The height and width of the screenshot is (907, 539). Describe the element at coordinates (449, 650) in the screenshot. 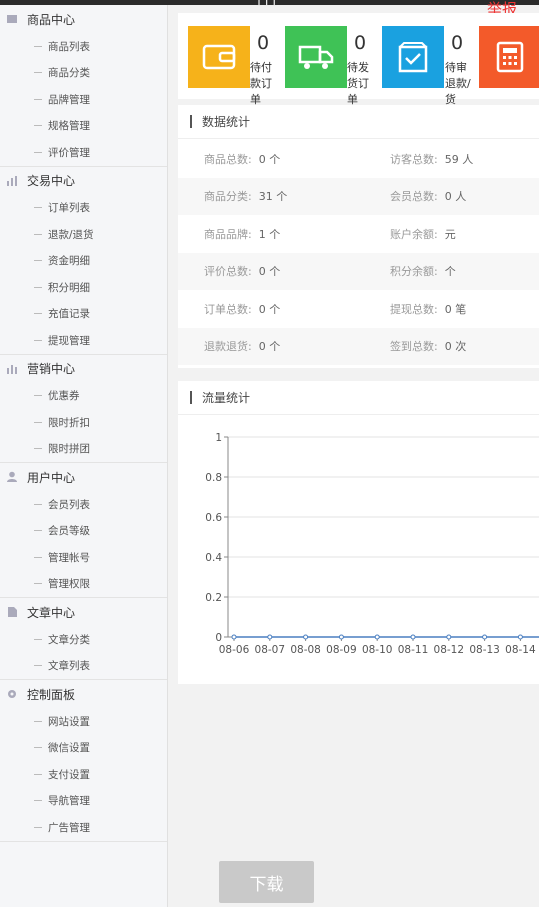

I see `x-tick-label: 08-12` at that location.